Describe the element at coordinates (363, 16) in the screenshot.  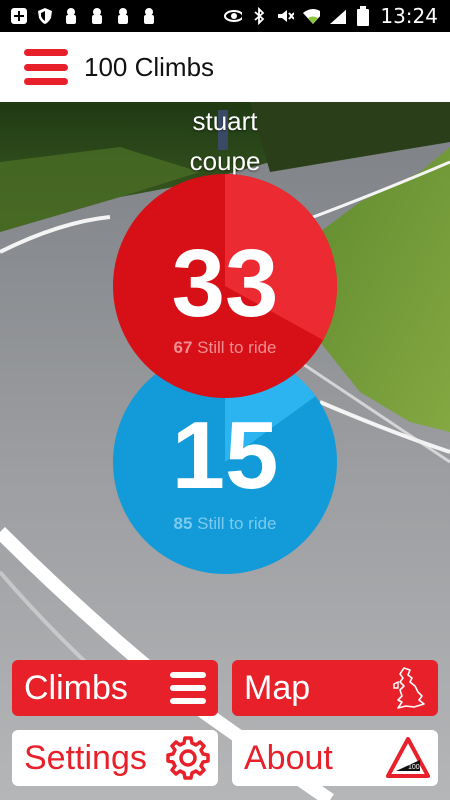
I see `battery-icon` at that location.